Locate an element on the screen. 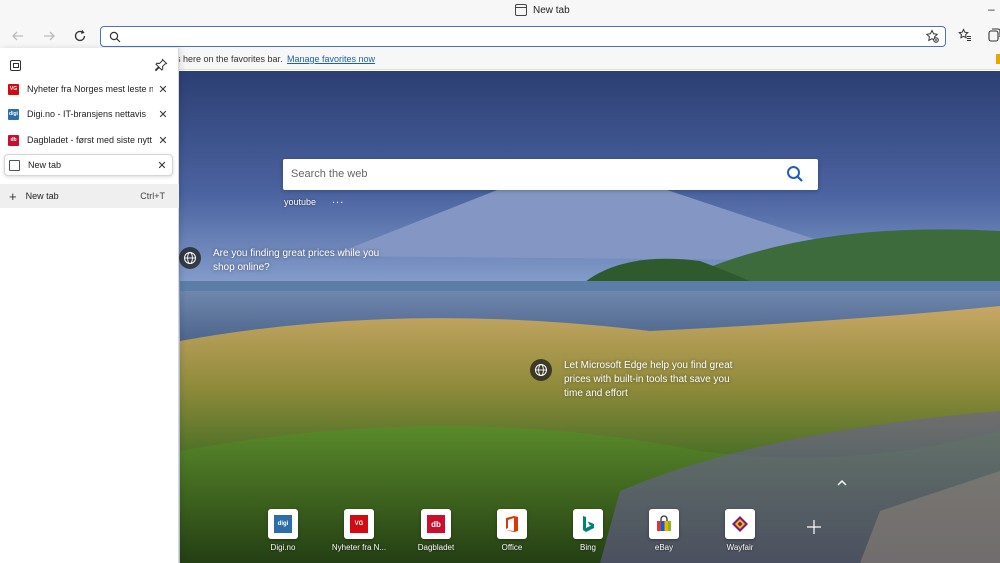  plus-icon: + is located at coordinates (13, 196).